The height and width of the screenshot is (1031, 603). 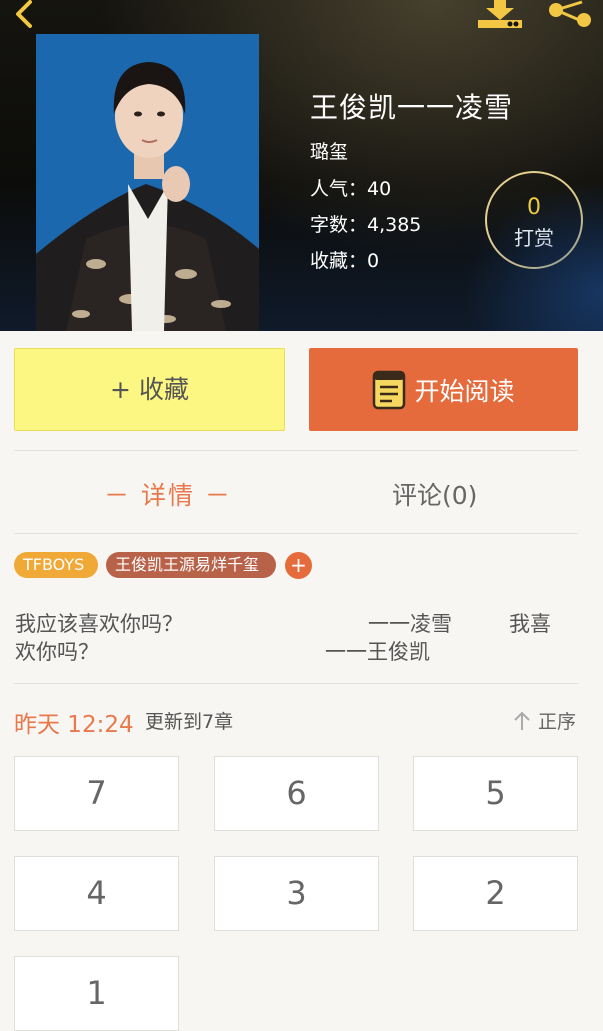 I want to click on start-reading-label: 开始阅读, so click(x=464, y=391).